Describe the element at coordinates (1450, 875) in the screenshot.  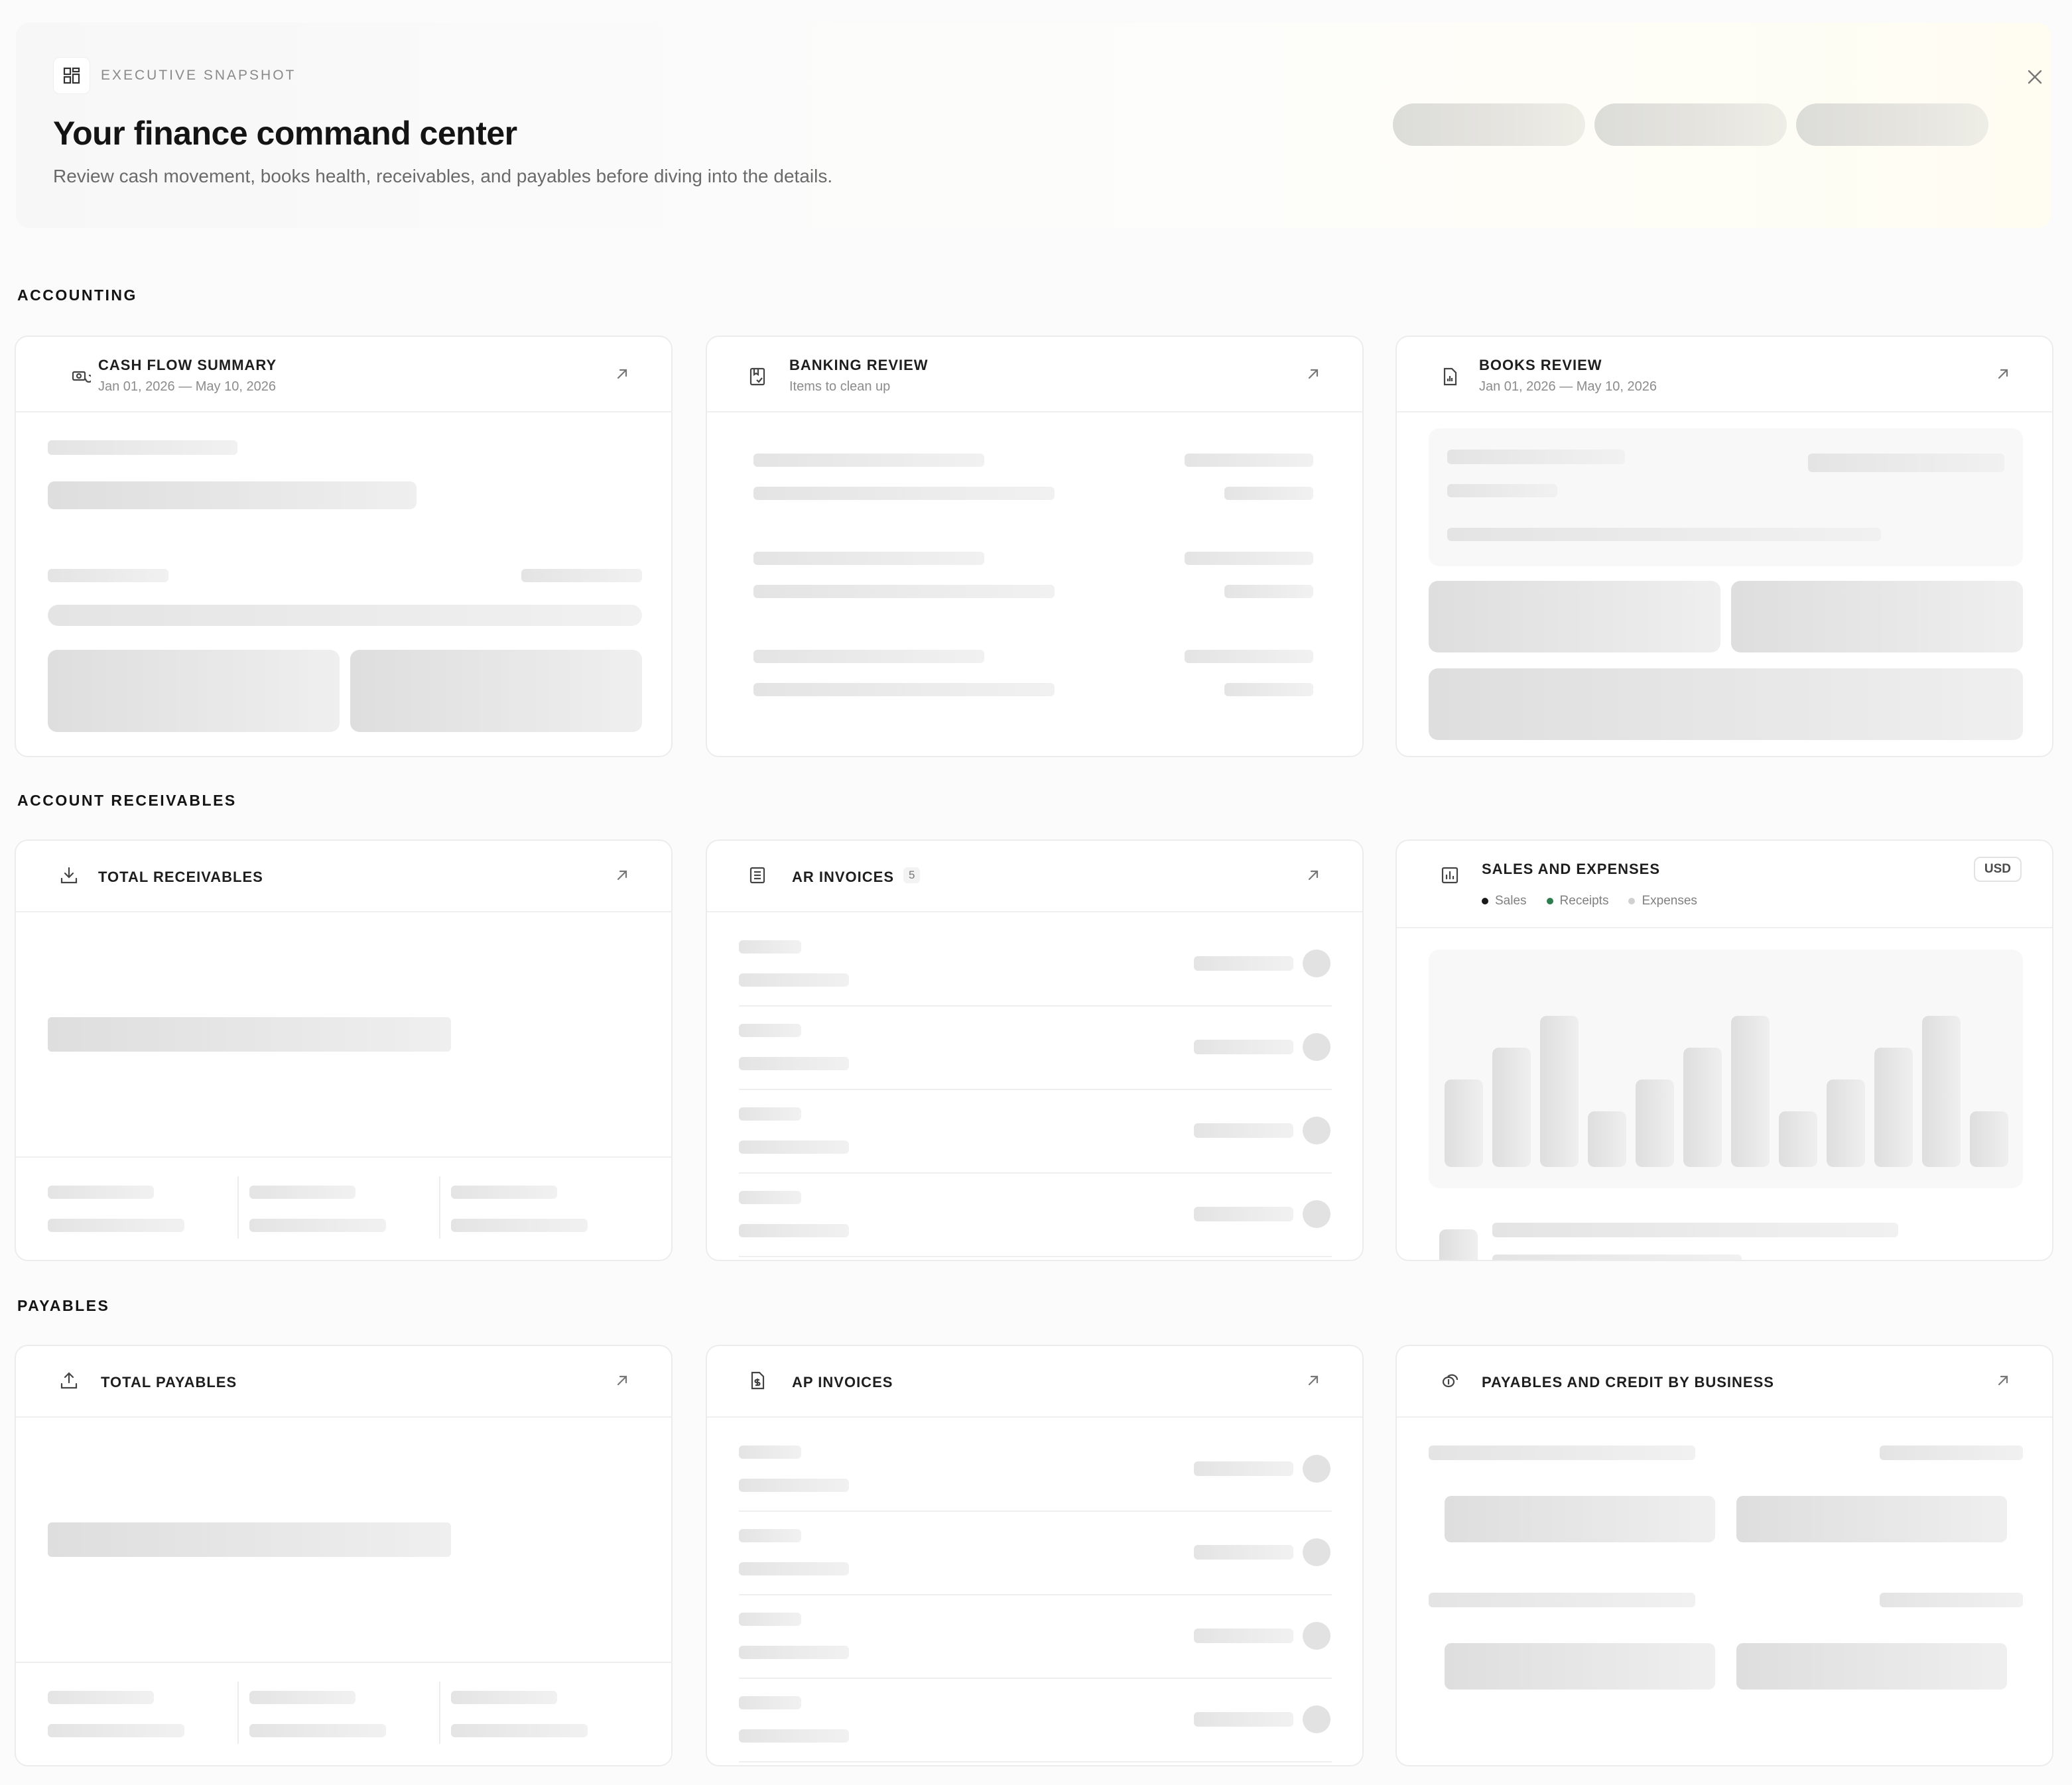
I see `bar-chart-icon` at that location.